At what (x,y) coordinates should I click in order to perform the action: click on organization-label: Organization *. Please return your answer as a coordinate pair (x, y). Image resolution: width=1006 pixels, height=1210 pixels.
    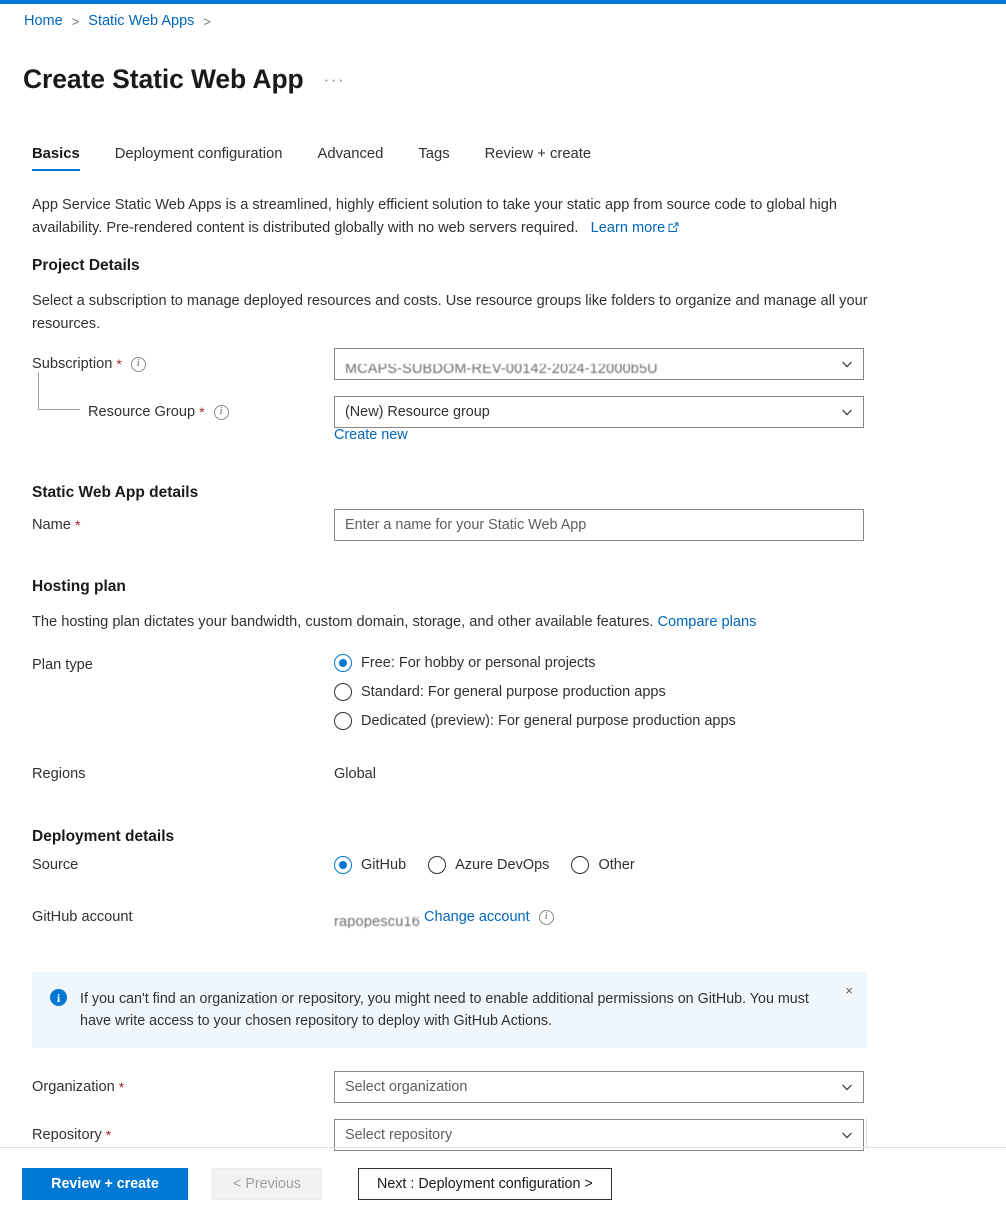
    Looking at the image, I should click on (183, 1087).